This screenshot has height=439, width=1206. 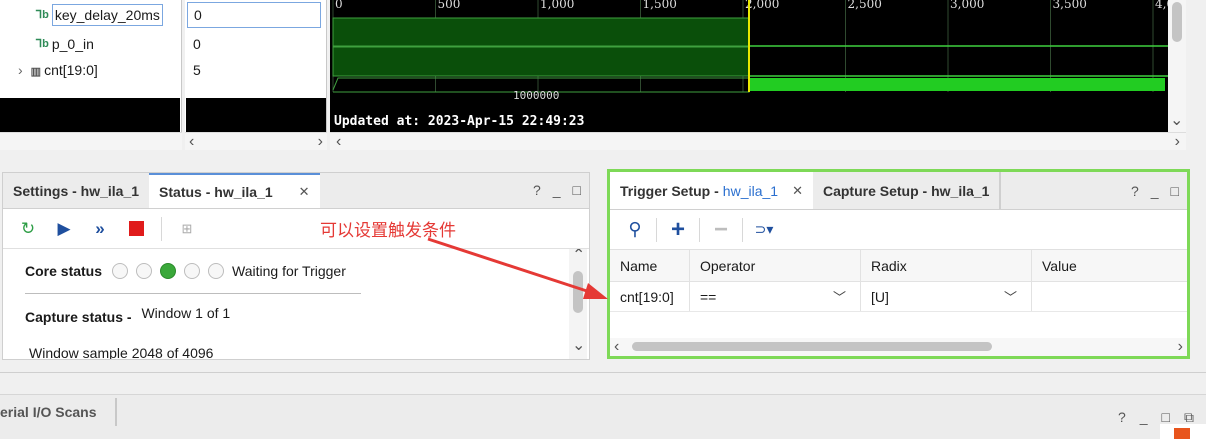 I want to click on tab-settings: Settings - hw_ila_1, so click(x=76, y=190).